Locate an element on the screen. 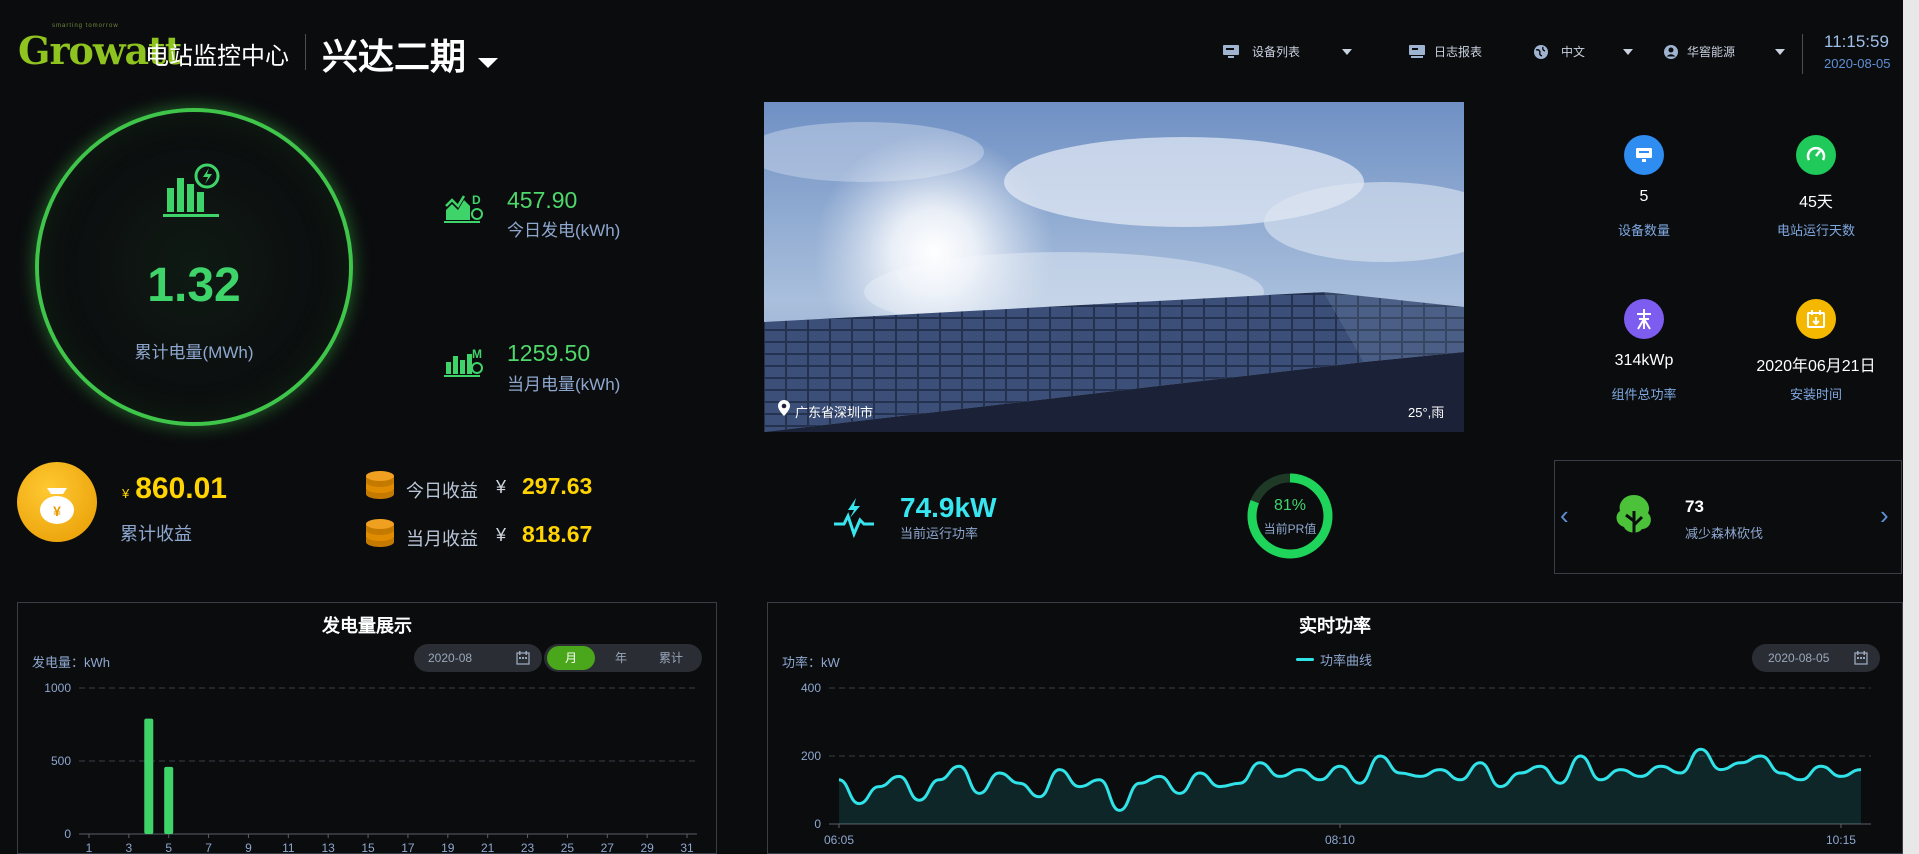  x-tick-label: 27 is located at coordinates (608, 847).